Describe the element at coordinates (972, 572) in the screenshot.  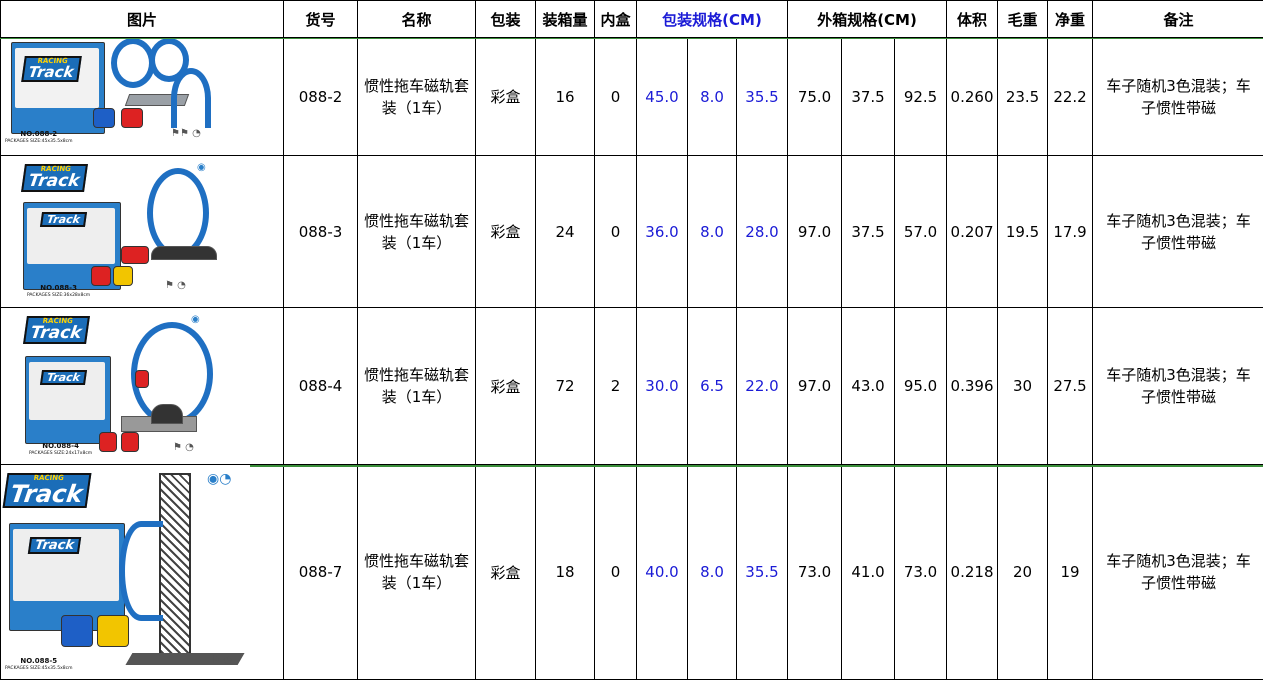
I see `volume-cell: 0.218` at that location.